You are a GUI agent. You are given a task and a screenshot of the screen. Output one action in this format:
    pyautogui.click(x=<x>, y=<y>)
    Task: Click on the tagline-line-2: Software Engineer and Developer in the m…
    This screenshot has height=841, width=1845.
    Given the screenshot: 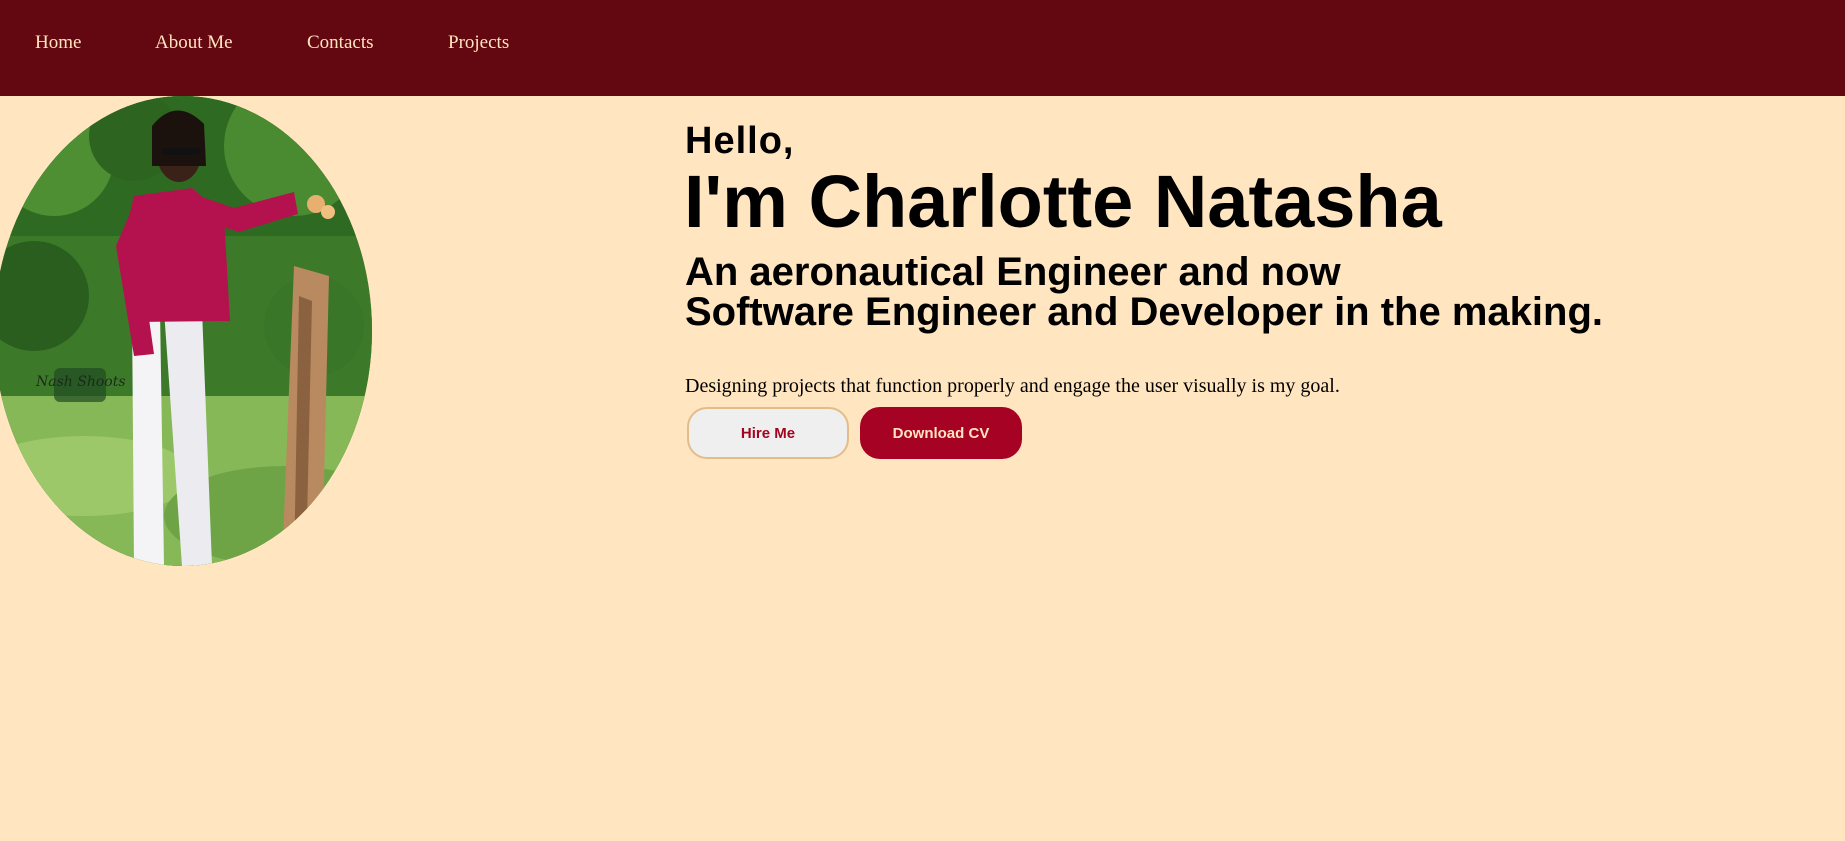 What is the action you would take?
    pyautogui.click(x=1144, y=312)
    